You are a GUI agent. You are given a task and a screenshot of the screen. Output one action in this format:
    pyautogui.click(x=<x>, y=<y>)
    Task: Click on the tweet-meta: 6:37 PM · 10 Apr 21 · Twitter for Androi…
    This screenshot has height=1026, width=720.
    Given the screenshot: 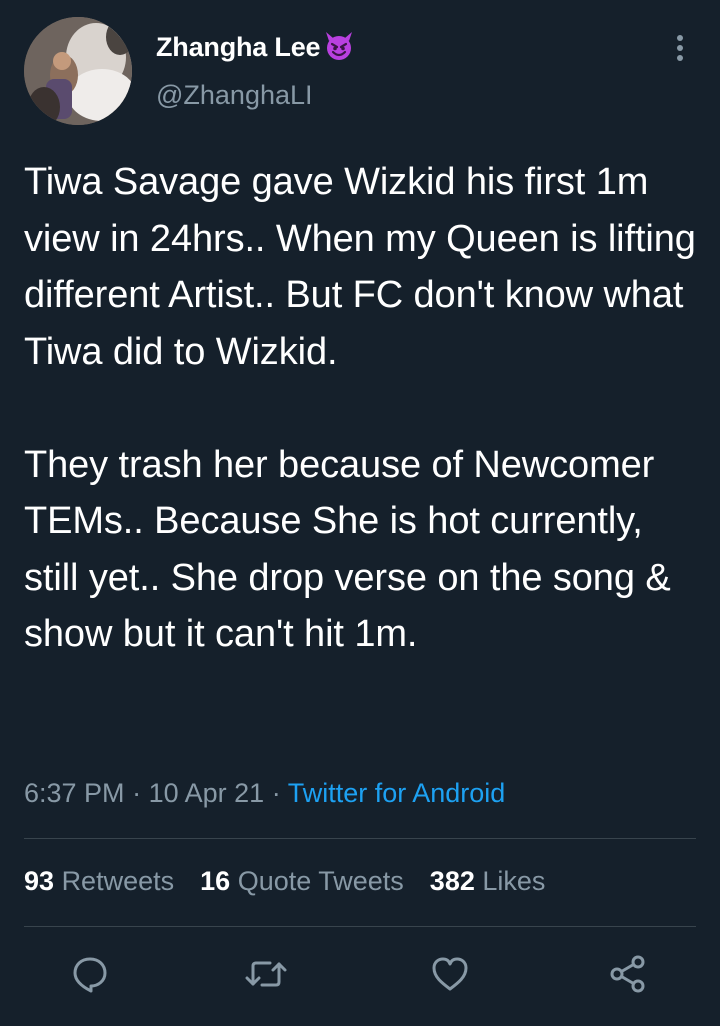 What is the action you would take?
    pyautogui.click(x=264, y=793)
    